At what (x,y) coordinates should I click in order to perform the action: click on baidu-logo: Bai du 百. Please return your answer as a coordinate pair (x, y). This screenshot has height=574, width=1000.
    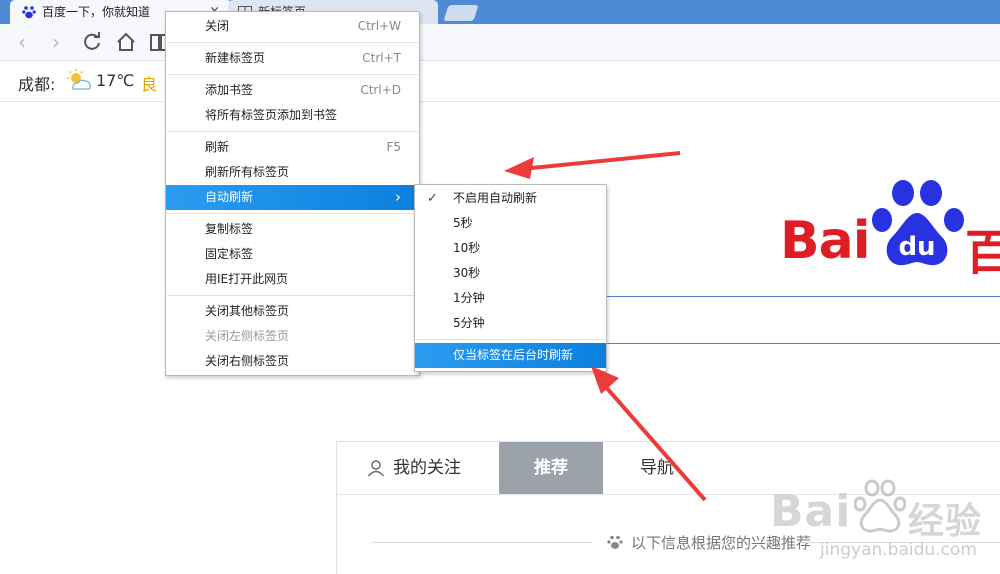
    Looking at the image, I should click on (890, 228).